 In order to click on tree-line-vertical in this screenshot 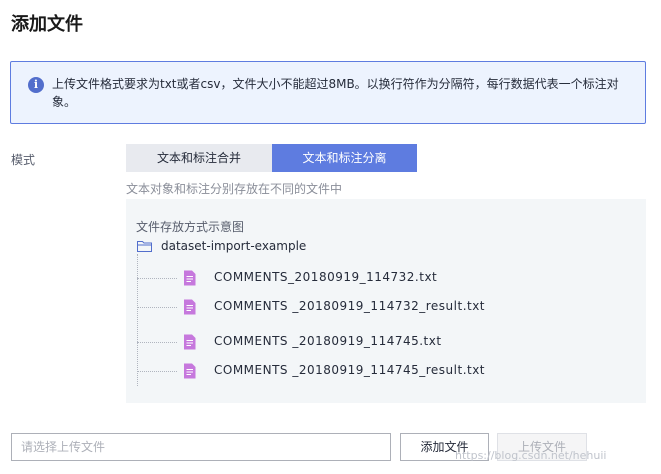, I will do `click(137, 320)`.